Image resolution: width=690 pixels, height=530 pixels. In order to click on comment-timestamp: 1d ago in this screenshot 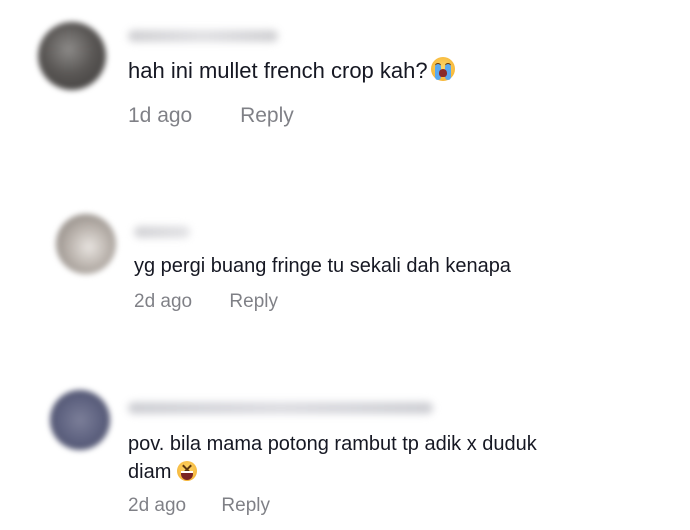, I will do `click(160, 115)`.